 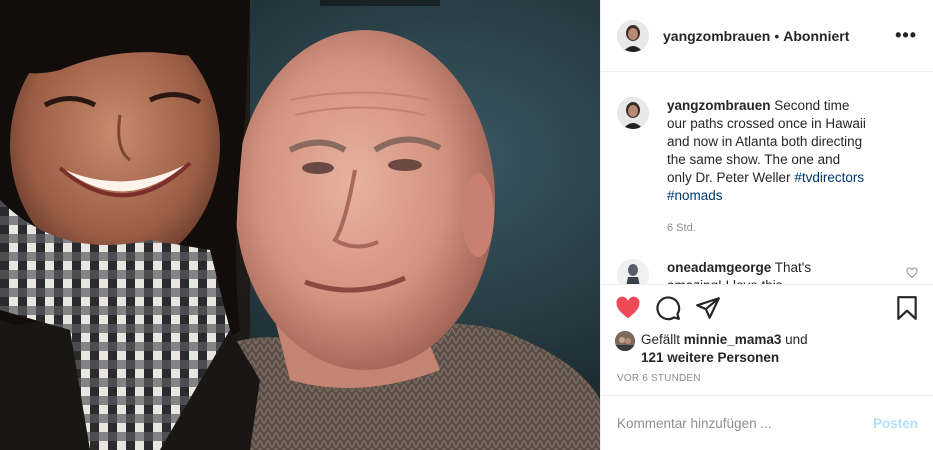 I want to click on likes-prefix: Gefällt, so click(x=661, y=339).